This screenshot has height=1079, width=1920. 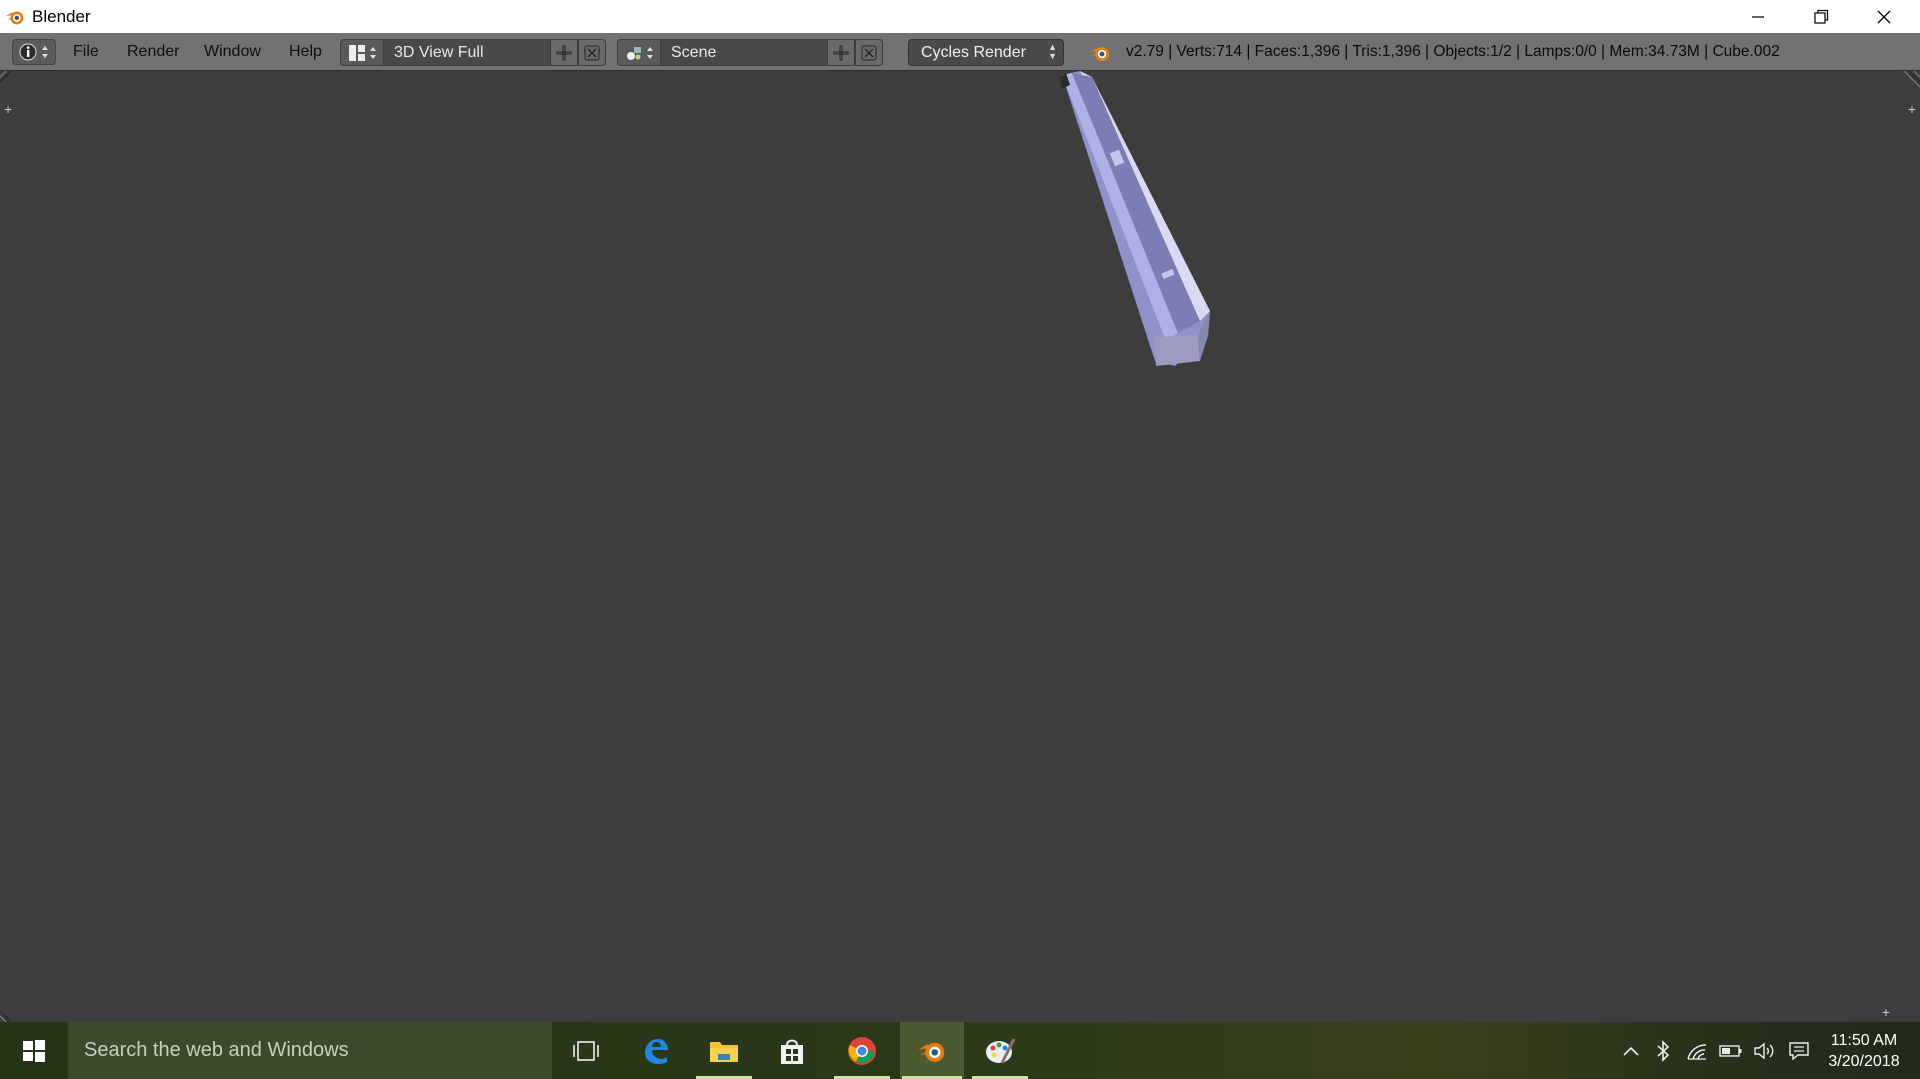 I want to click on edge-icon, so click(x=656, y=1051).